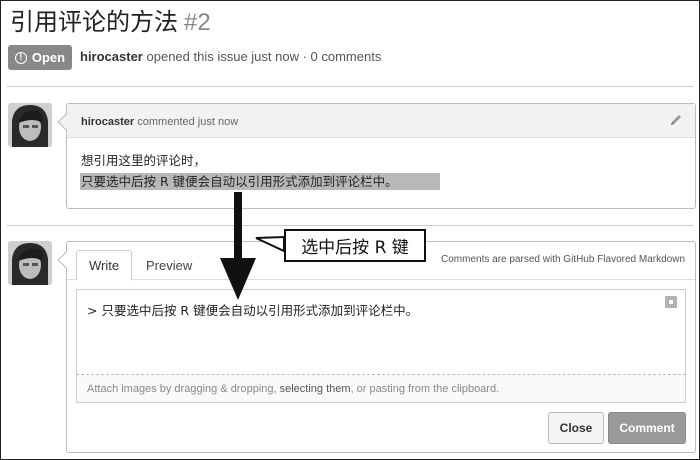 The width and height of the screenshot is (700, 460). I want to click on comment-line-1: 想引用这里的评论时，, so click(144, 160).